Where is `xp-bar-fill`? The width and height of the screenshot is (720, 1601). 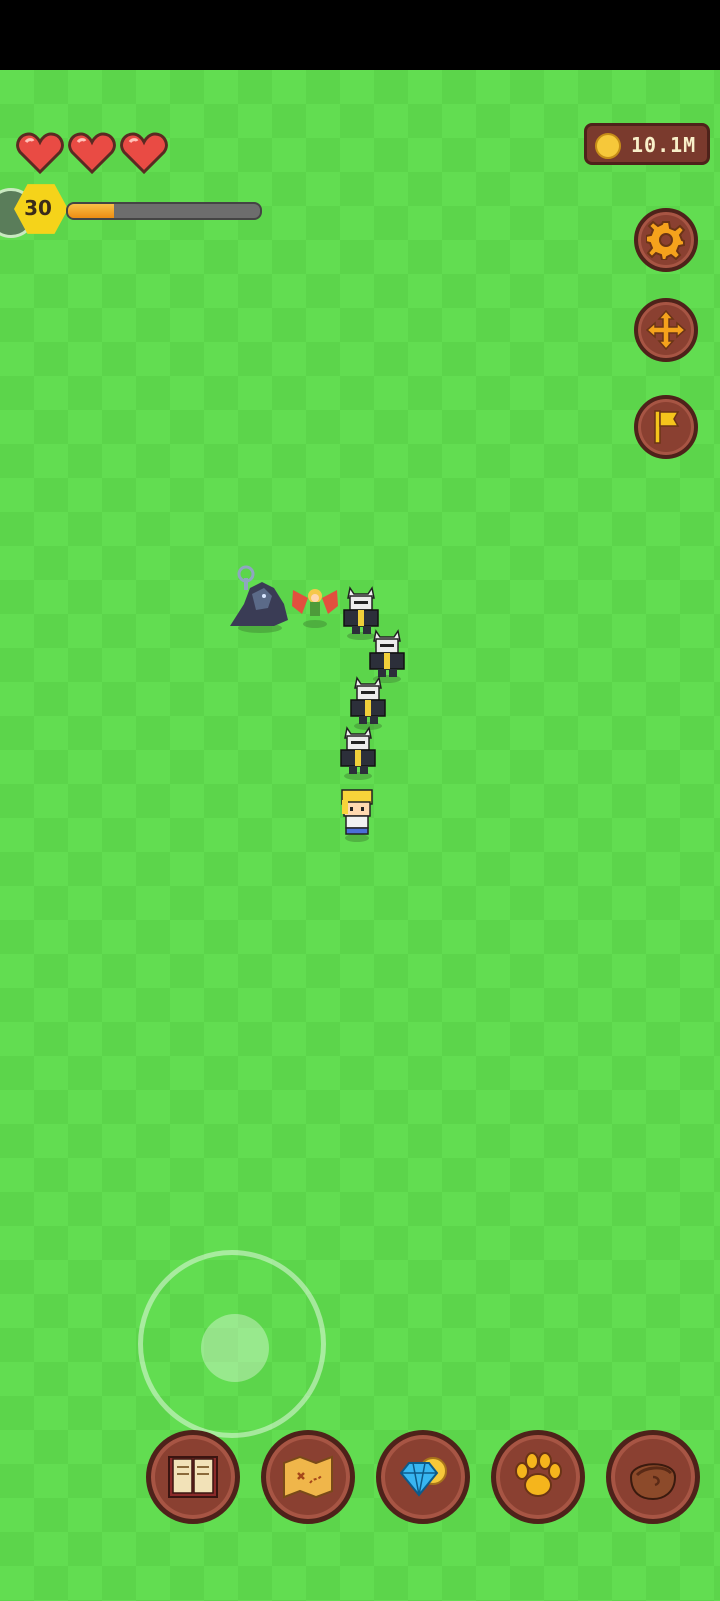
xp-bar-fill is located at coordinates (91, 211).